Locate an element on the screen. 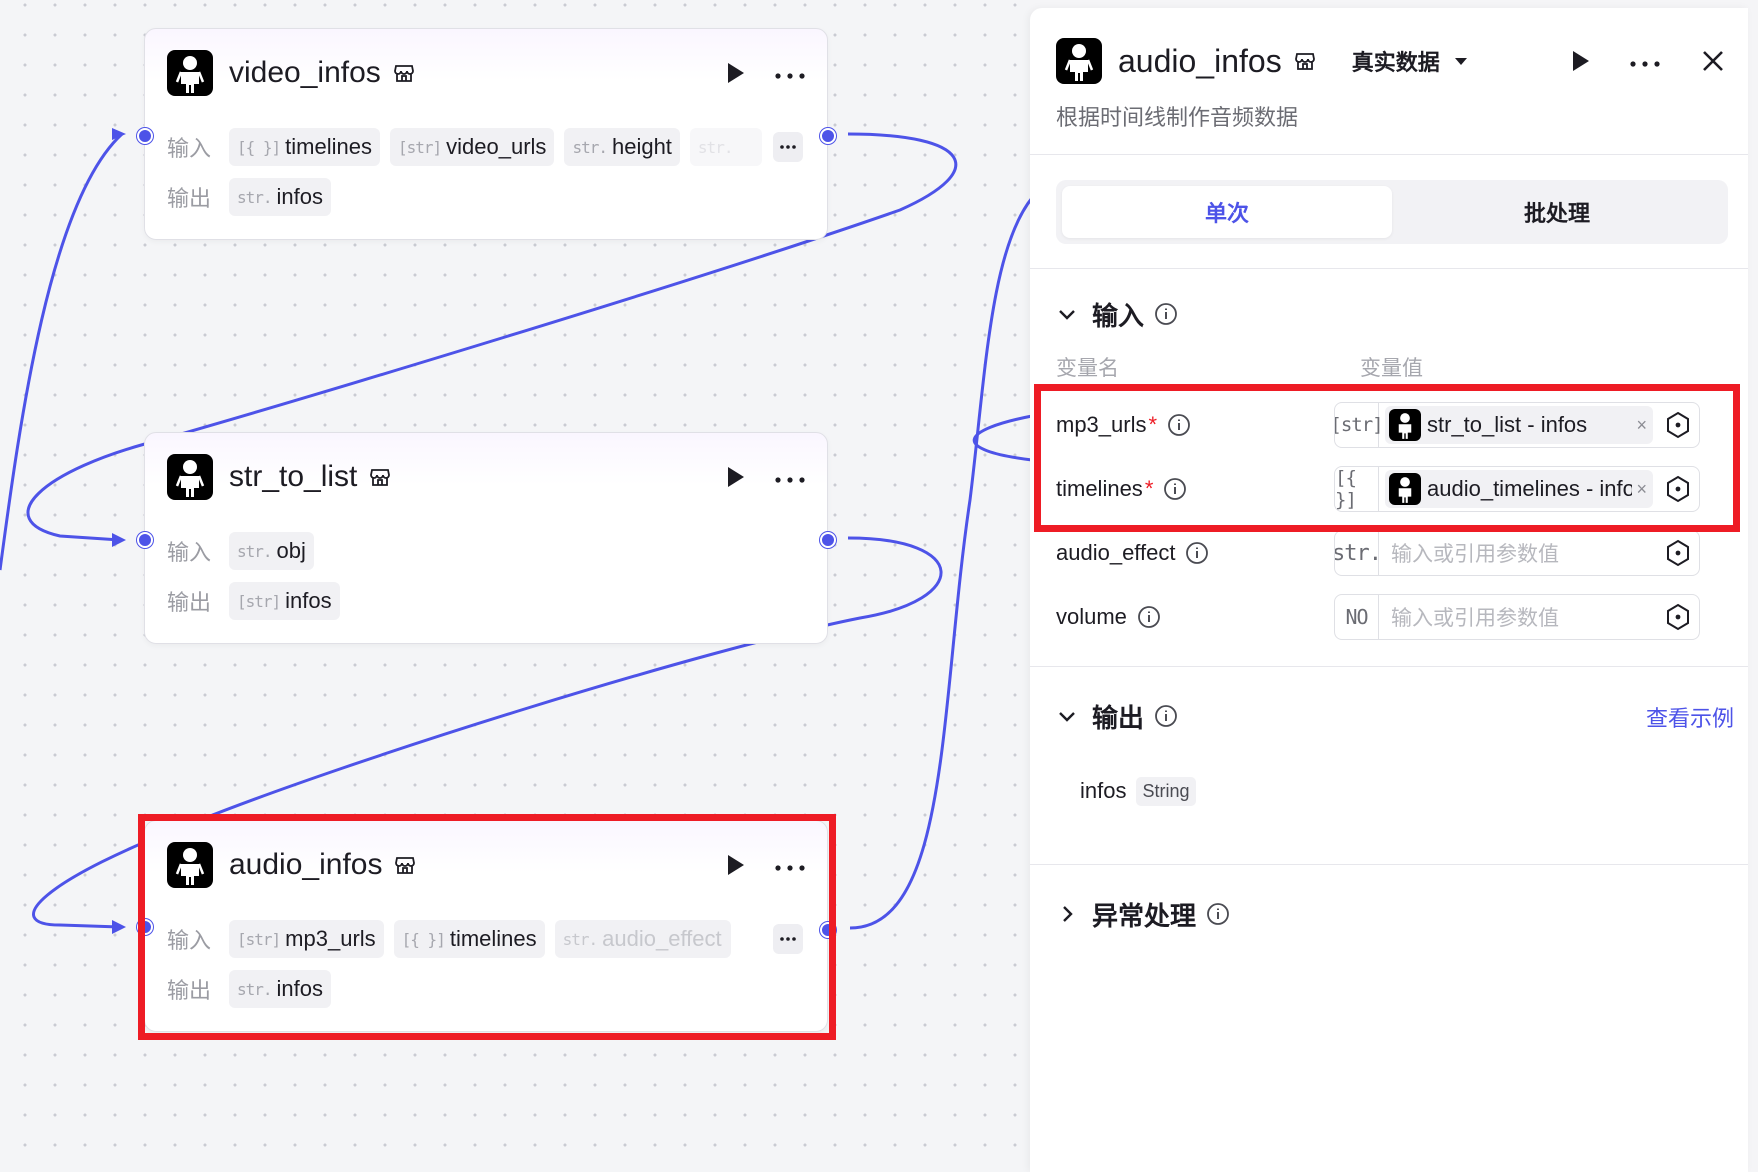  param-name: audio_effect is located at coordinates (1116, 552).